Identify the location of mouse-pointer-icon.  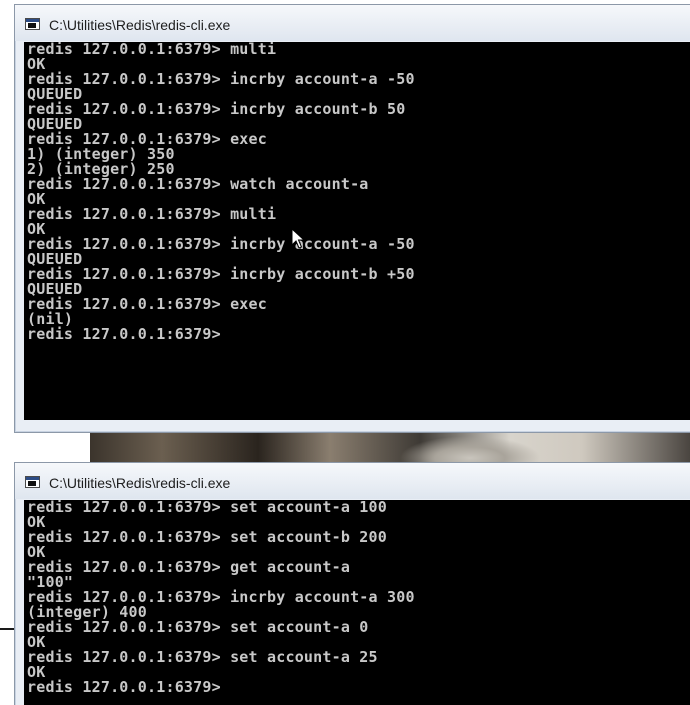
(298, 238).